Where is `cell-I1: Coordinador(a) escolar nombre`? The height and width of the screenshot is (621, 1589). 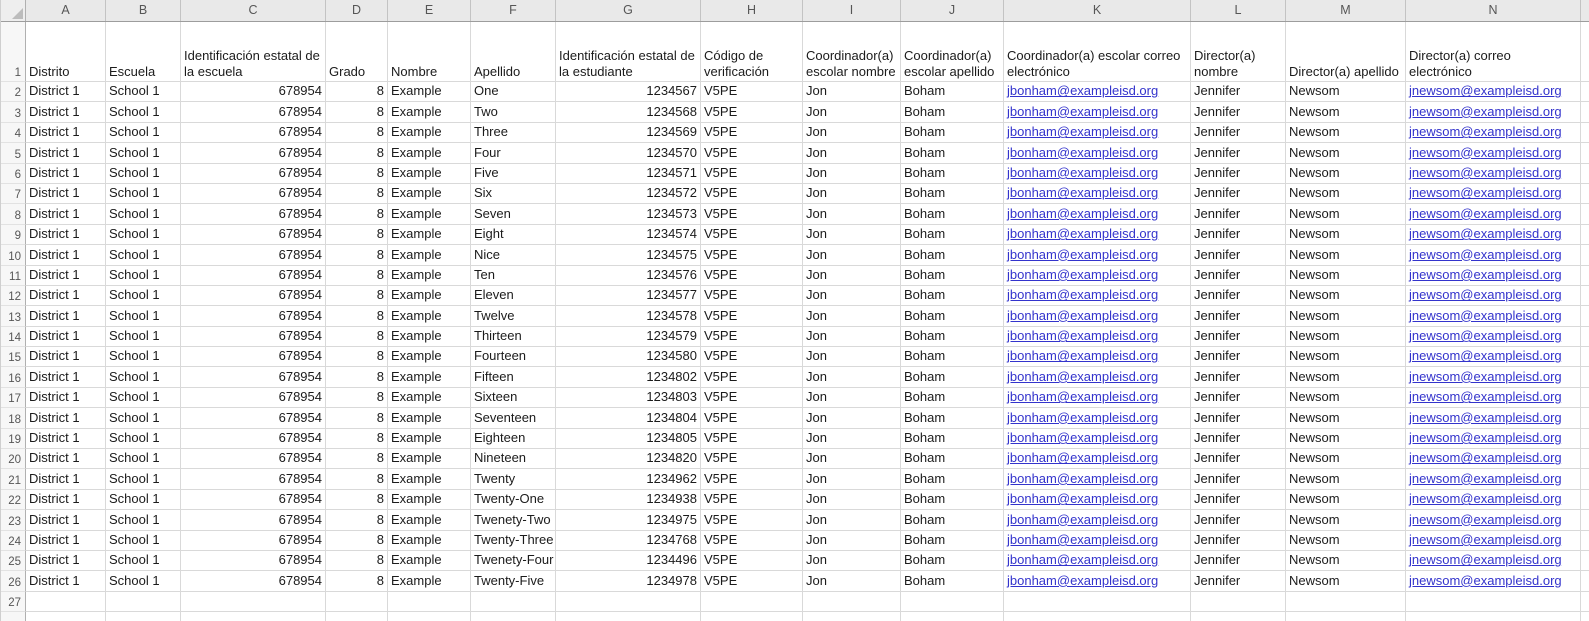 cell-I1: Coordinador(a) escolar nombre is located at coordinates (852, 52).